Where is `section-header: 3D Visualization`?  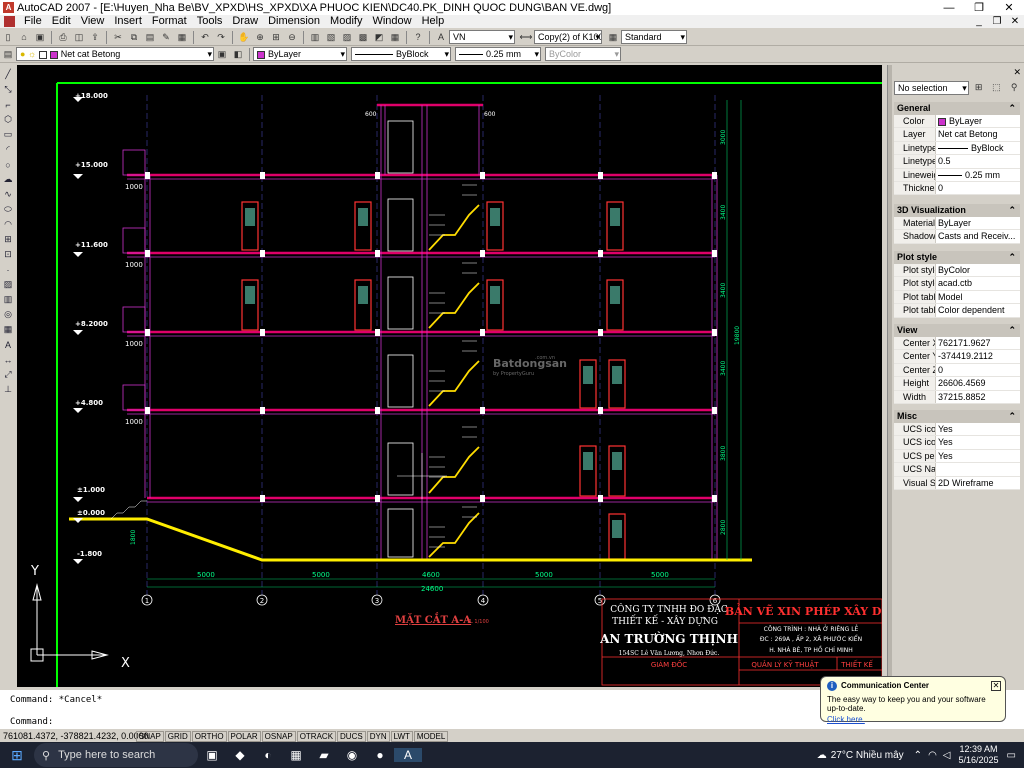 section-header: 3D Visualization is located at coordinates (957, 210).